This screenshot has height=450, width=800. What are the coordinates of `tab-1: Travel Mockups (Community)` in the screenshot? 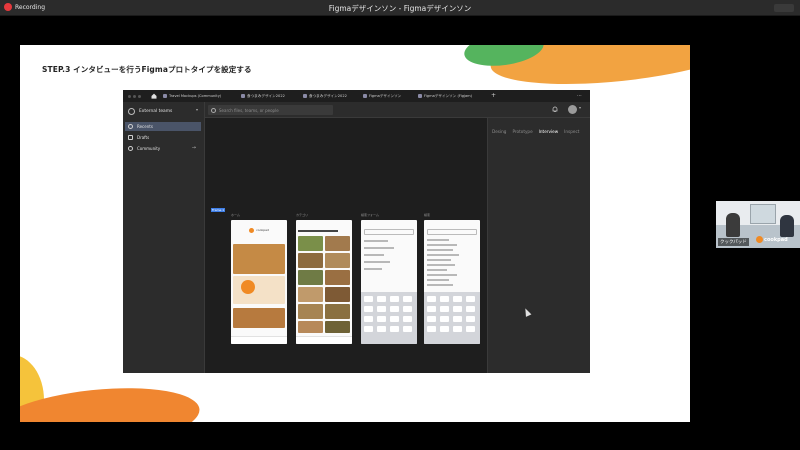 It's located at (192, 96).